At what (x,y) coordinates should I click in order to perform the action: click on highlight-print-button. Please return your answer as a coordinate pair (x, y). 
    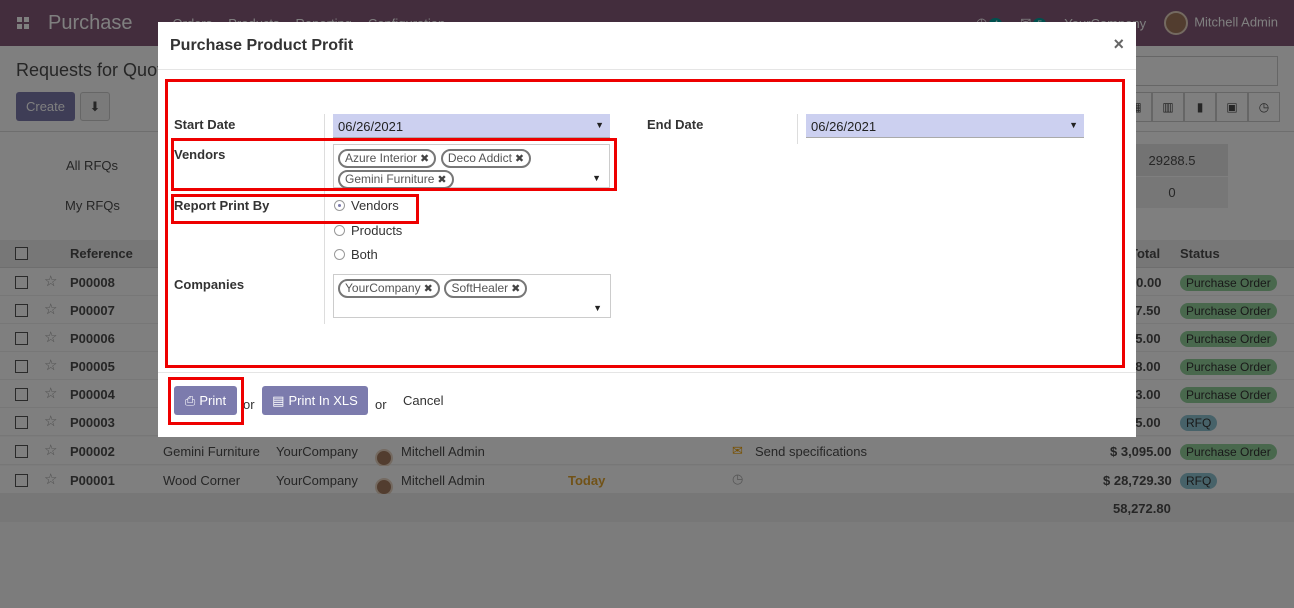
    Looking at the image, I should click on (206, 401).